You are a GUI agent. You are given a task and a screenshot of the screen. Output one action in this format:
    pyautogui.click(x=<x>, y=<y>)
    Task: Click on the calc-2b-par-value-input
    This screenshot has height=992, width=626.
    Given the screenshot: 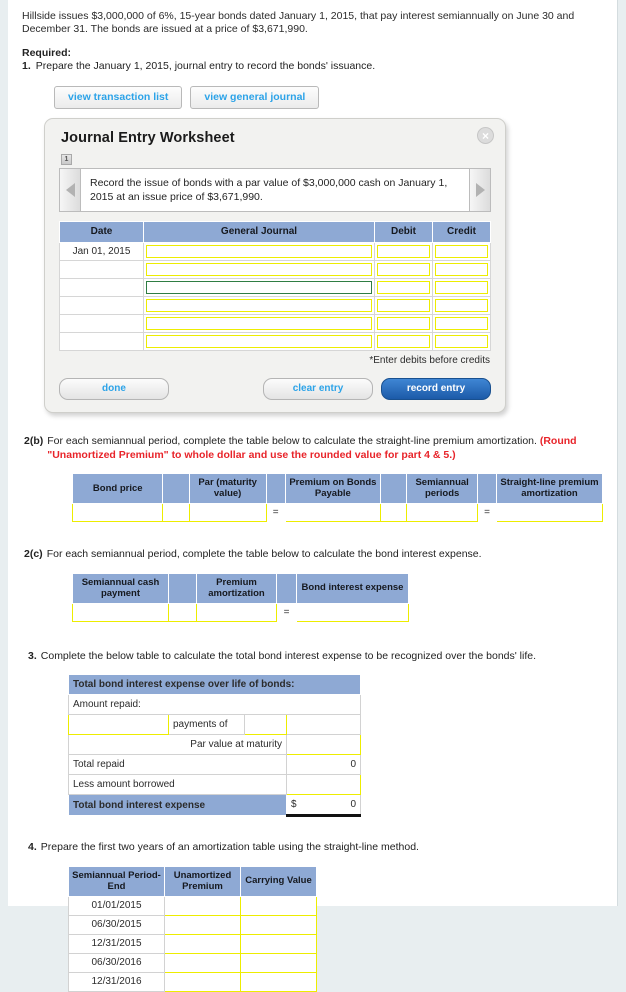 What is the action you would take?
    pyautogui.click(x=227, y=512)
    